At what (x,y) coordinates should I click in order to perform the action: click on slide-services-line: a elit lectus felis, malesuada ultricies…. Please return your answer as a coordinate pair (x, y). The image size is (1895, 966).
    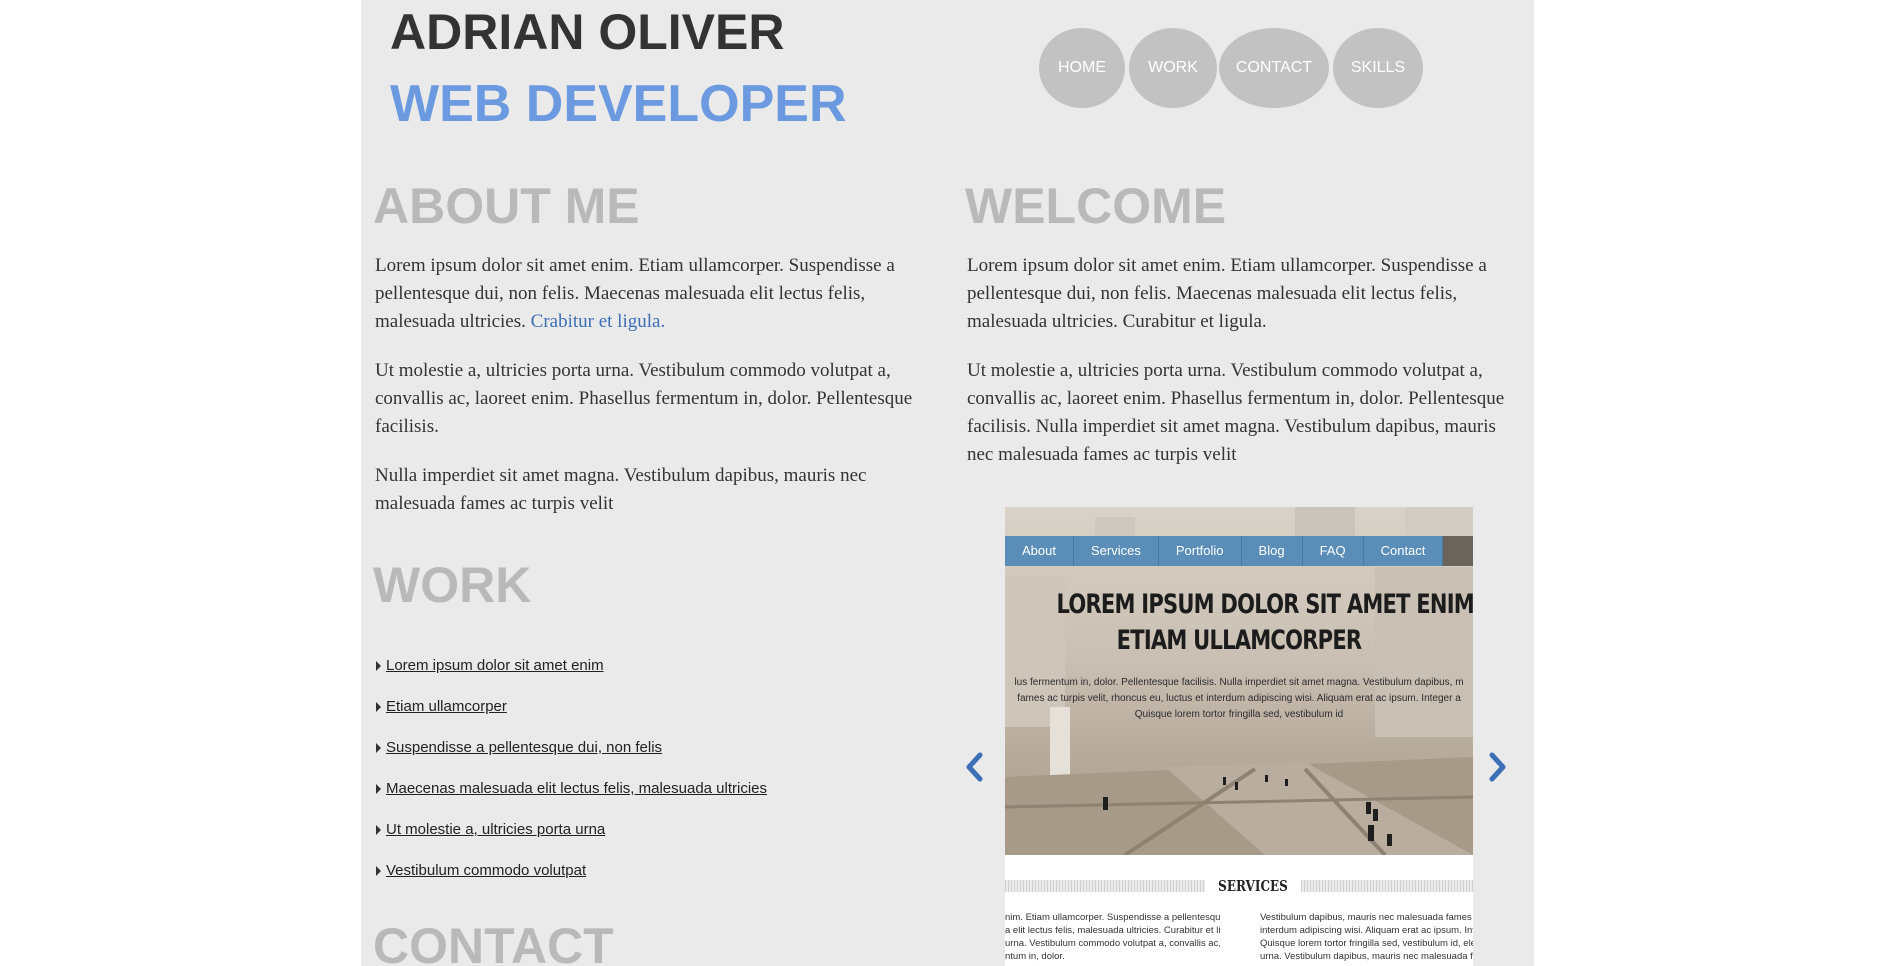
    Looking at the image, I should click on (1112, 930).